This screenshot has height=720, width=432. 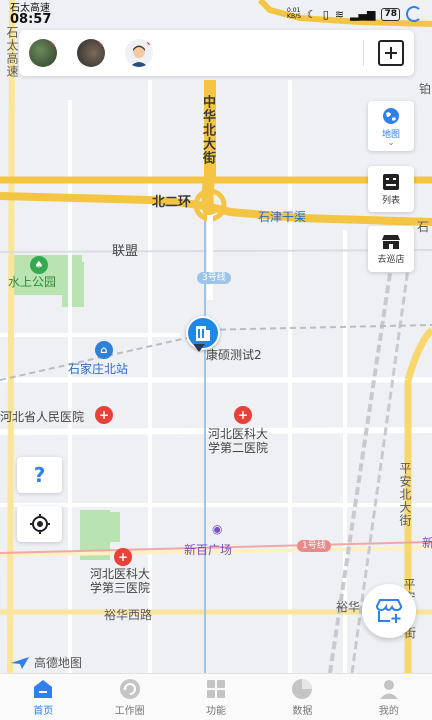 I want to click on nav-work-circle: 工作圈, so click(x=129, y=697).